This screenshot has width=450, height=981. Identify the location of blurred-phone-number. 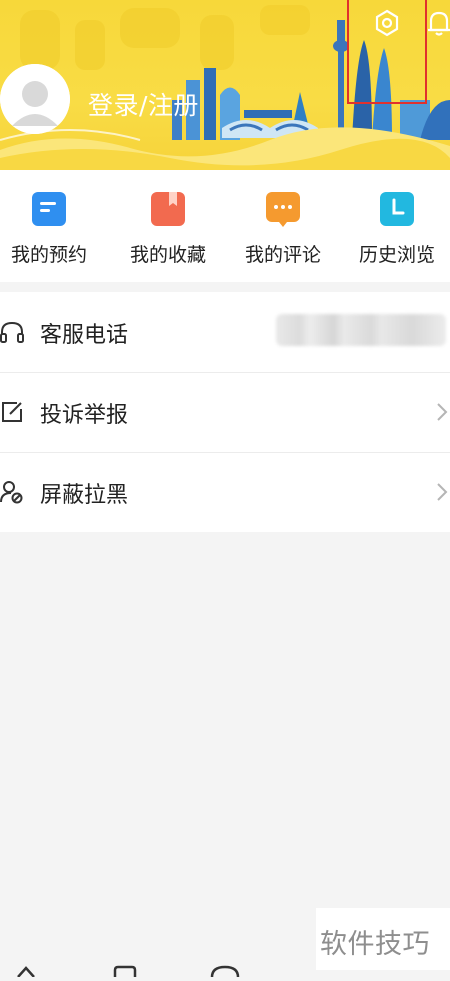
(361, 330).